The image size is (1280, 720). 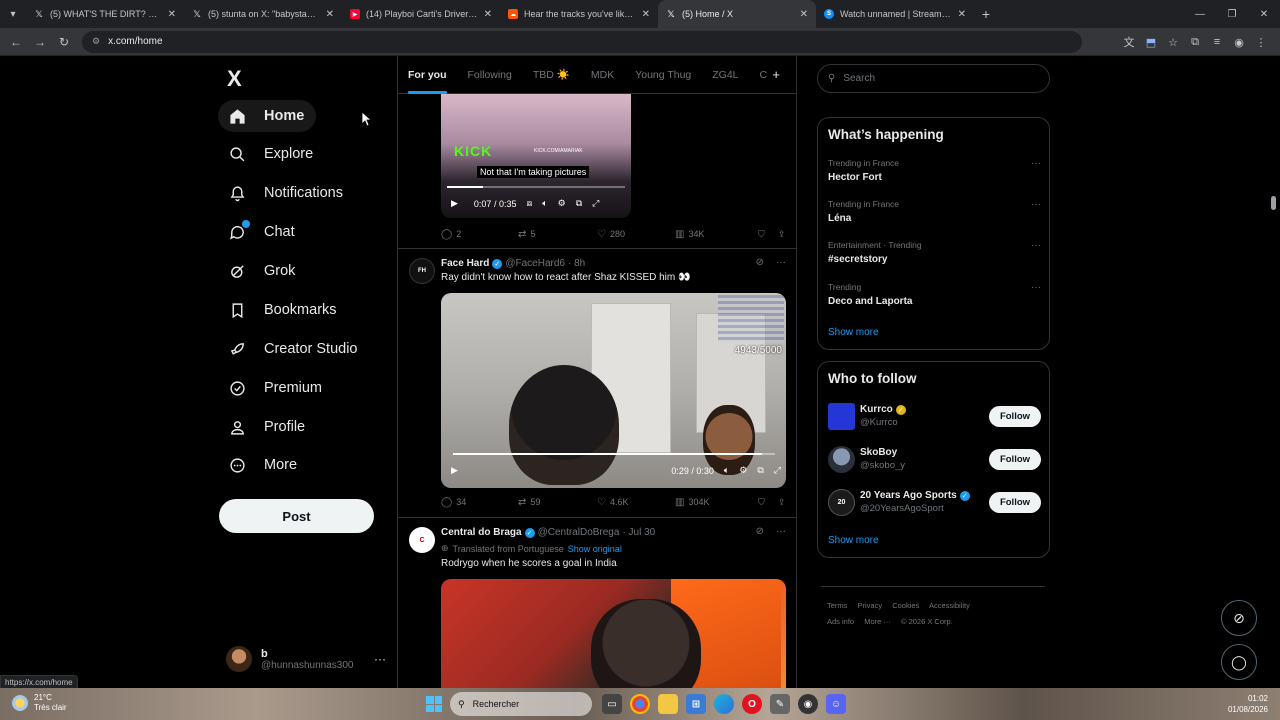 I want to click on nav-explore: Explore, so click(x=271, y=154).